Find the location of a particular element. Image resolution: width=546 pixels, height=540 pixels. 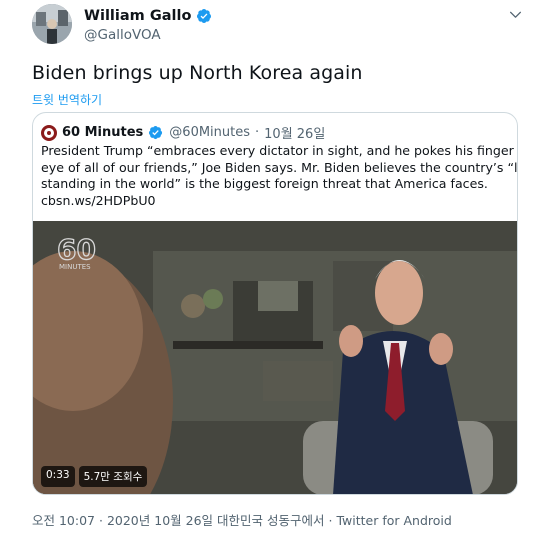

tweet-date: 2020년 10월 26일 is located at coordinates (160, 520).